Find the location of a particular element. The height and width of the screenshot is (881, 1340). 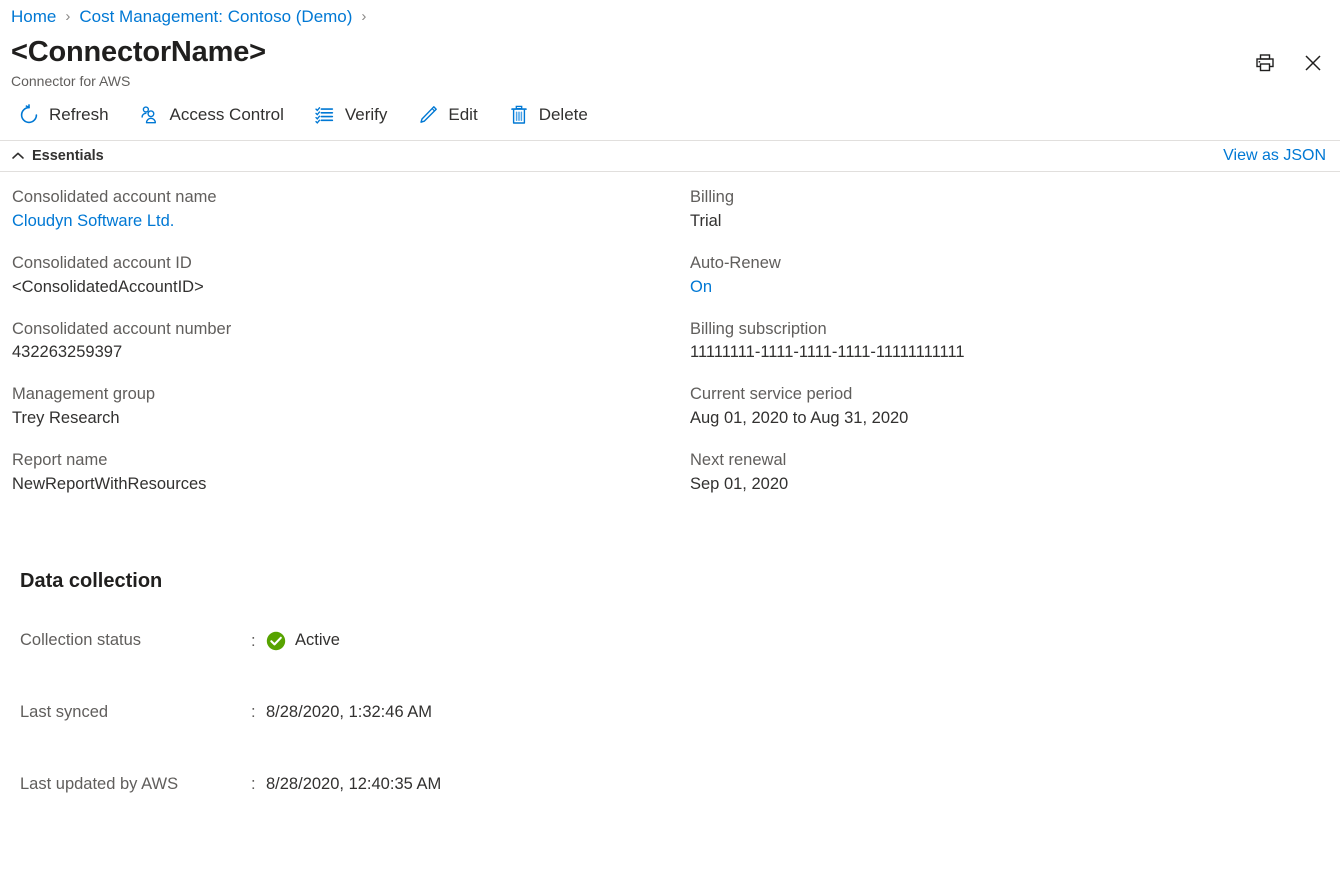

edit-button: Edit is located at coordinates (454, 115).